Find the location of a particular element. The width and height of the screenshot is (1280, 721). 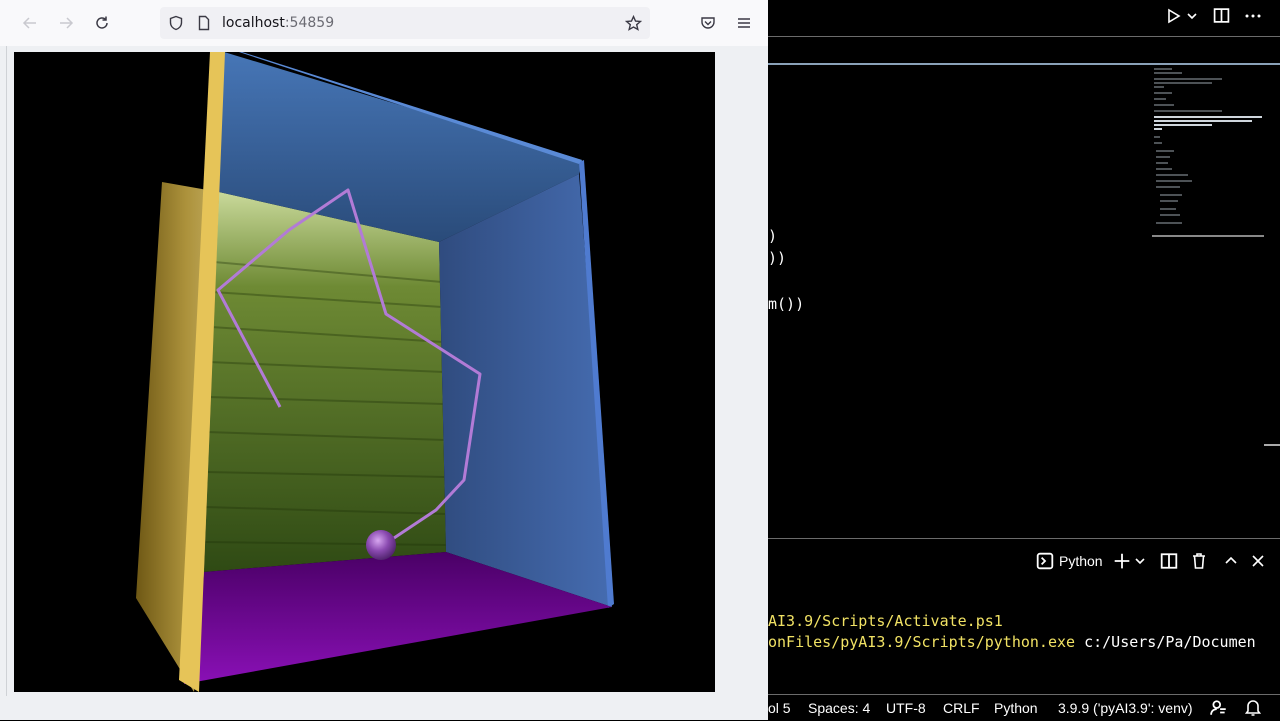

pocket-icon is located at coordinates (708, 23).